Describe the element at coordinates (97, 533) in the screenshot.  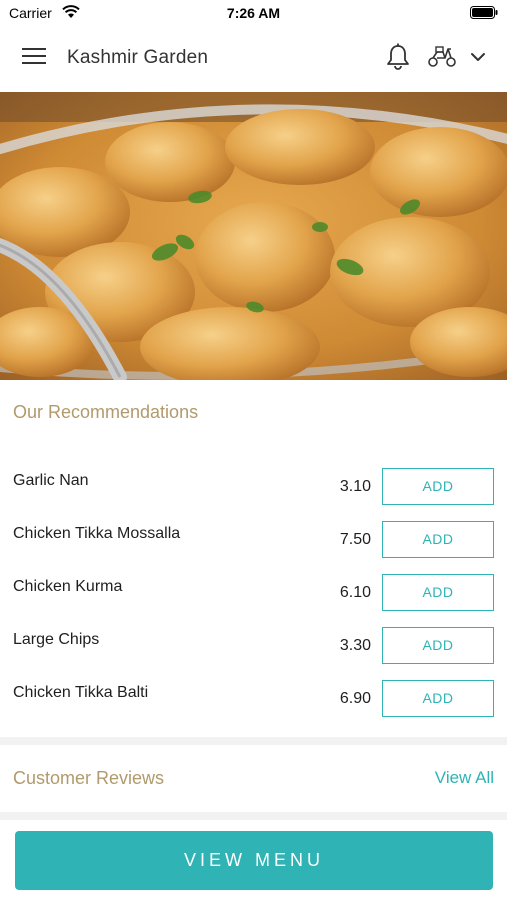
I see `item-name: Chicken Tikka Mossalla` at that location.